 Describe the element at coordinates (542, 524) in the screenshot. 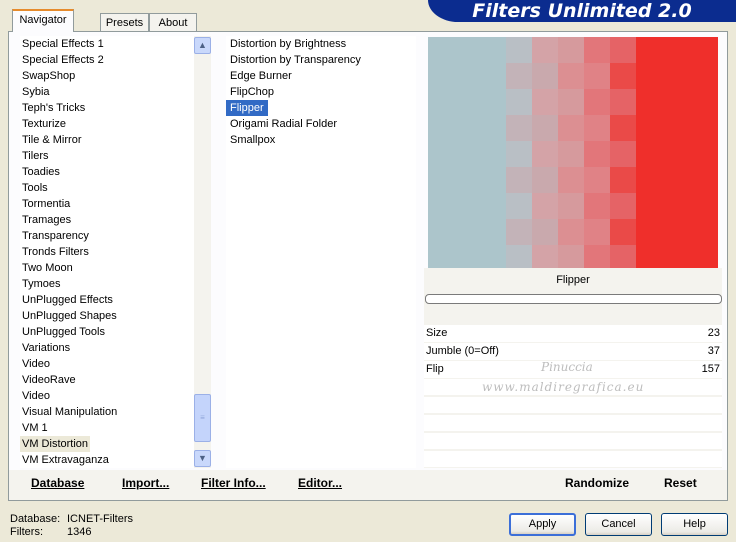

I see `apply-button: Apply` at that location.